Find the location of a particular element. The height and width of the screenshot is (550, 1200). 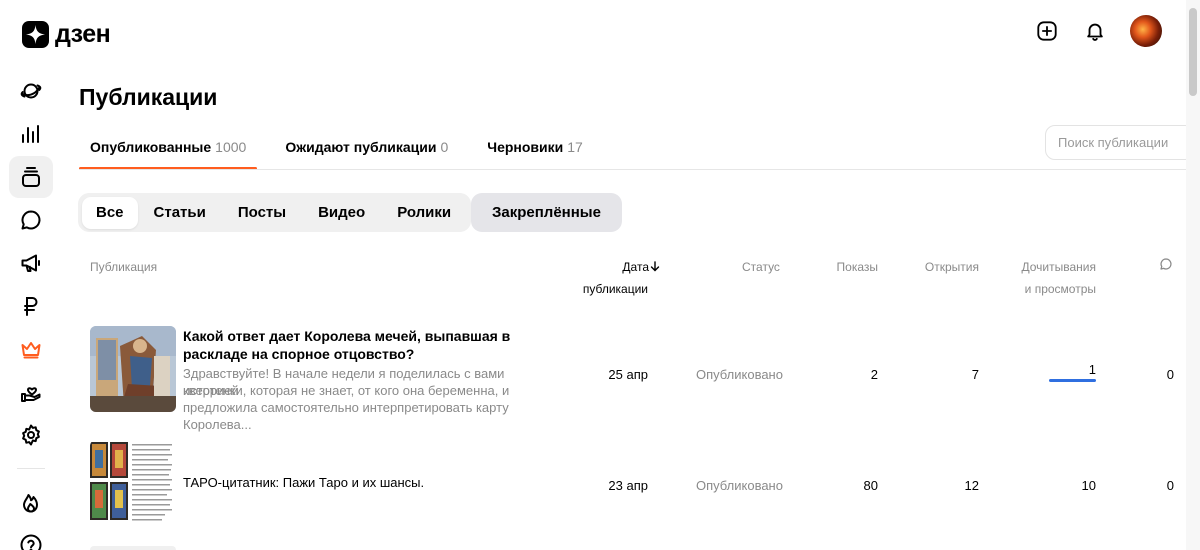

sidebar-item-feed is located at coordinates (31, 91).